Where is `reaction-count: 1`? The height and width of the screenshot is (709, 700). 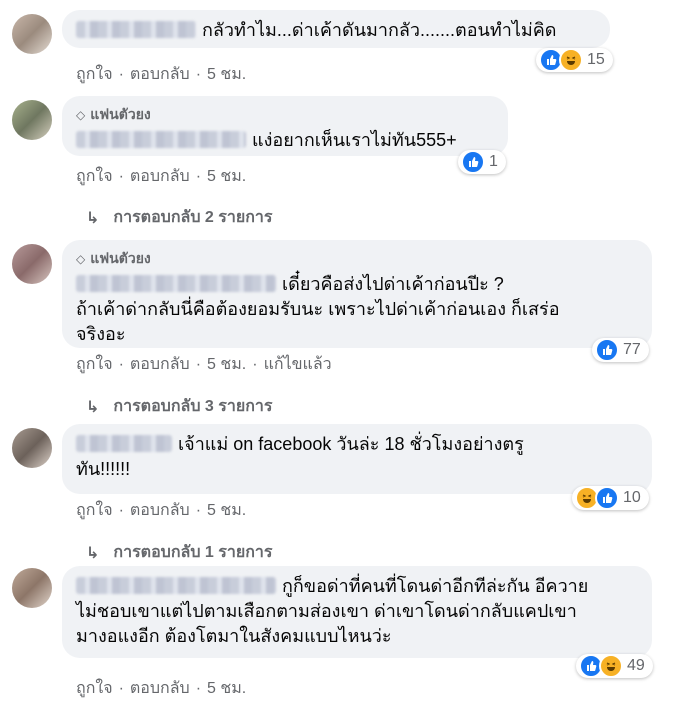 reaction-count: 1 is located at coordinates (493, 161).